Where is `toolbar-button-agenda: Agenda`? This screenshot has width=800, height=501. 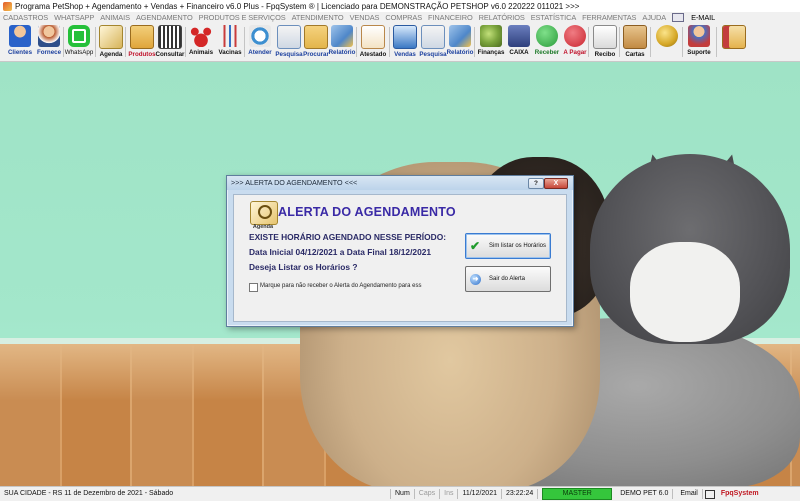
toolbar-button-agenda: Agenda is located at coordinates (111, 42).